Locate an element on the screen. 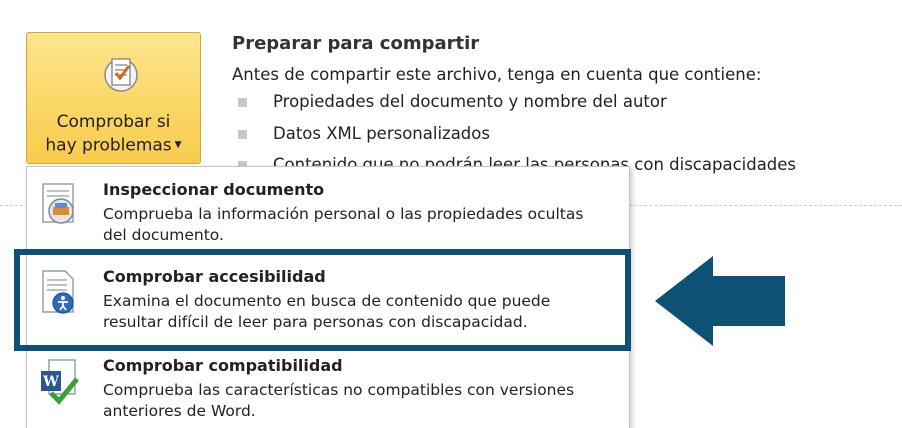 This screenshot has height=428, width=902. share-title: Preparar para compartir is located at coordinates (356, 43).